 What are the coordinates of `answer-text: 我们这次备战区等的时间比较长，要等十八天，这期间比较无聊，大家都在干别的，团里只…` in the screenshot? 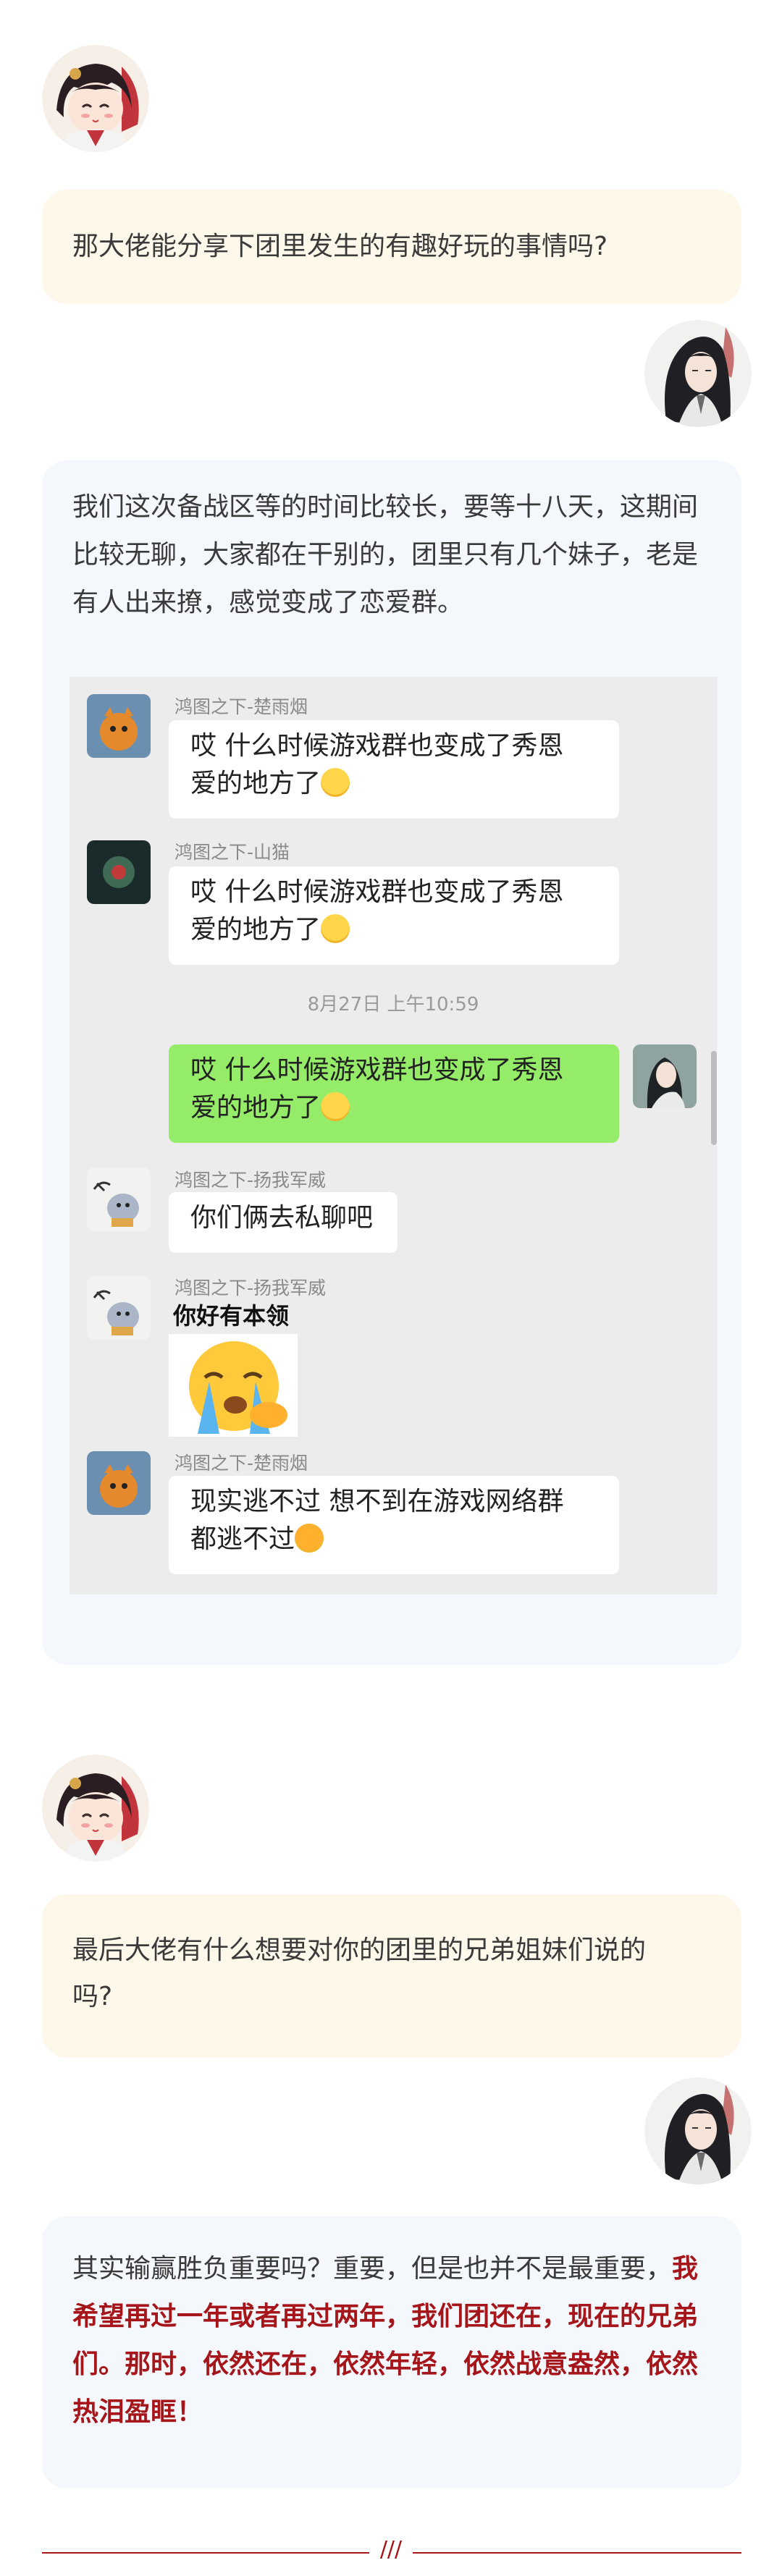 It's located at (385, 554).